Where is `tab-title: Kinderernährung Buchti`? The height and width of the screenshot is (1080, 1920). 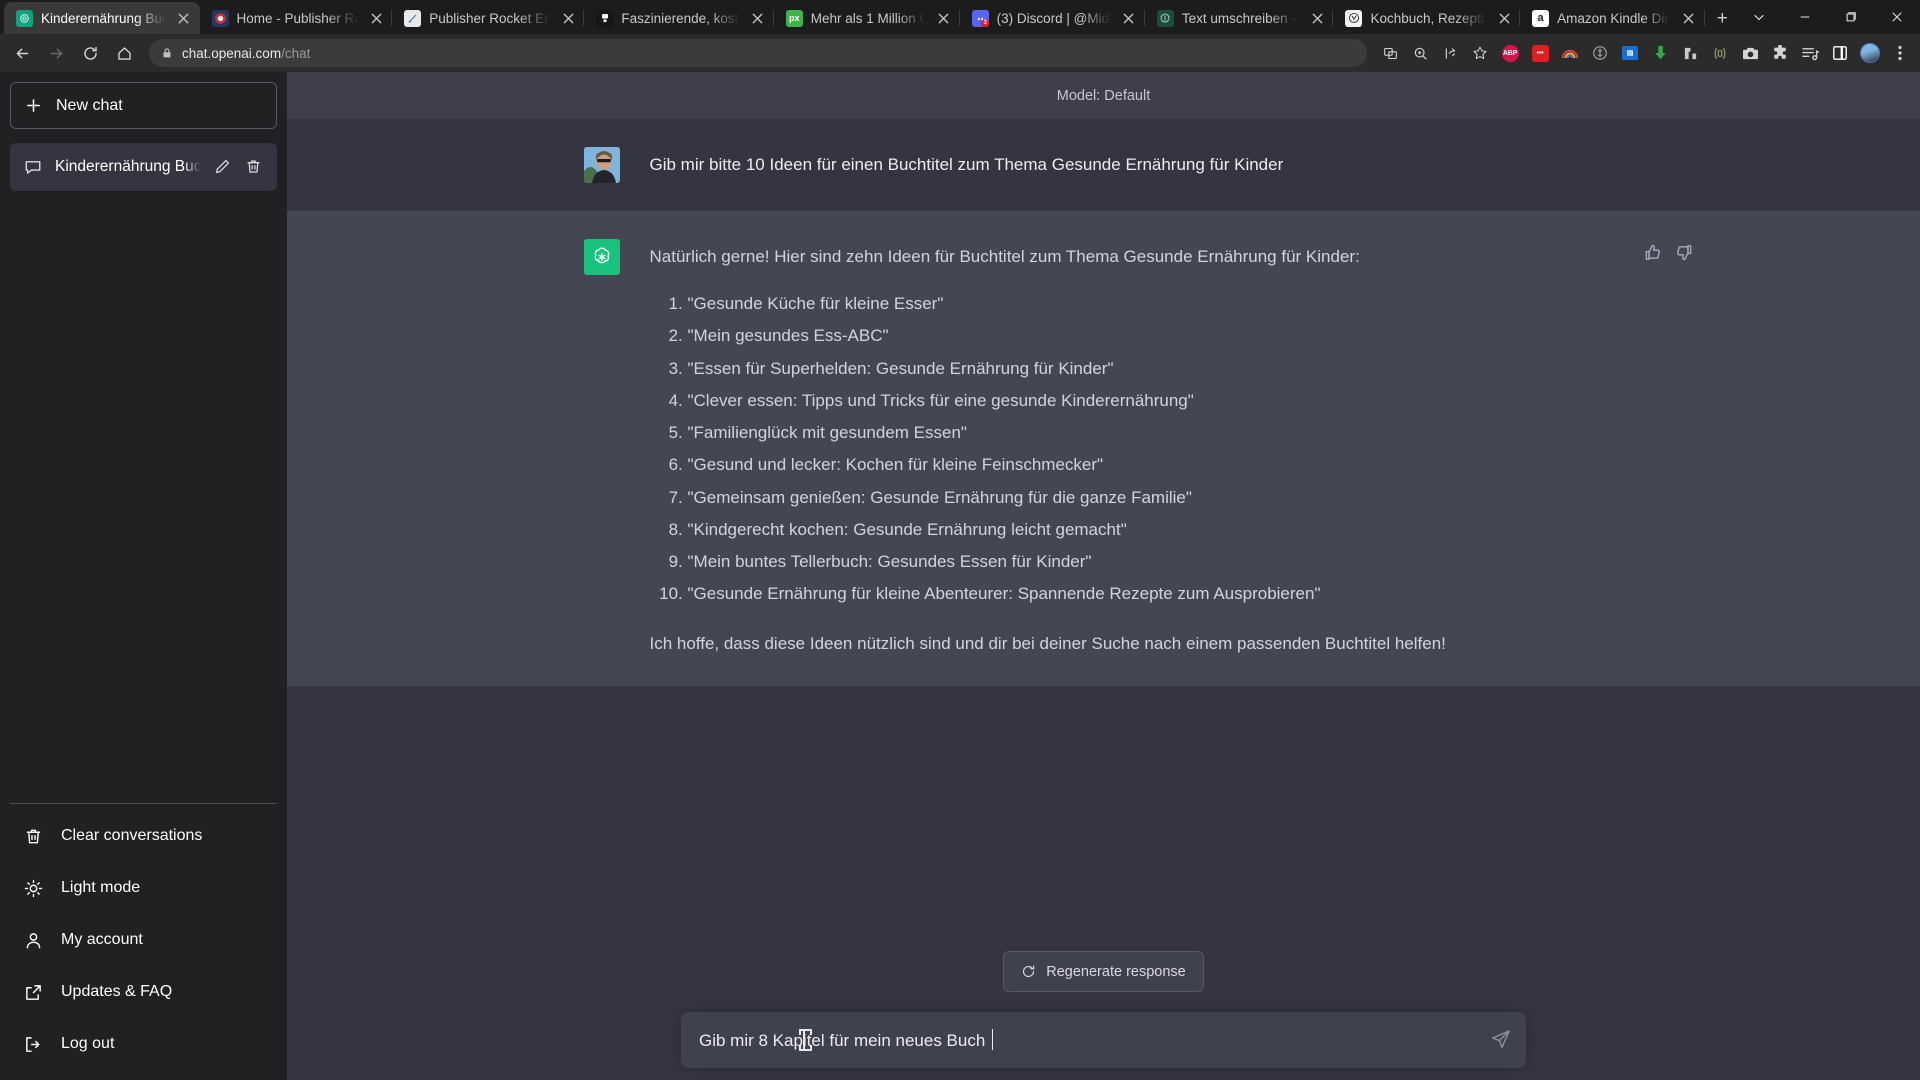 tab-title: Kinderernährung Buchti is located at coordinates (103, 18).